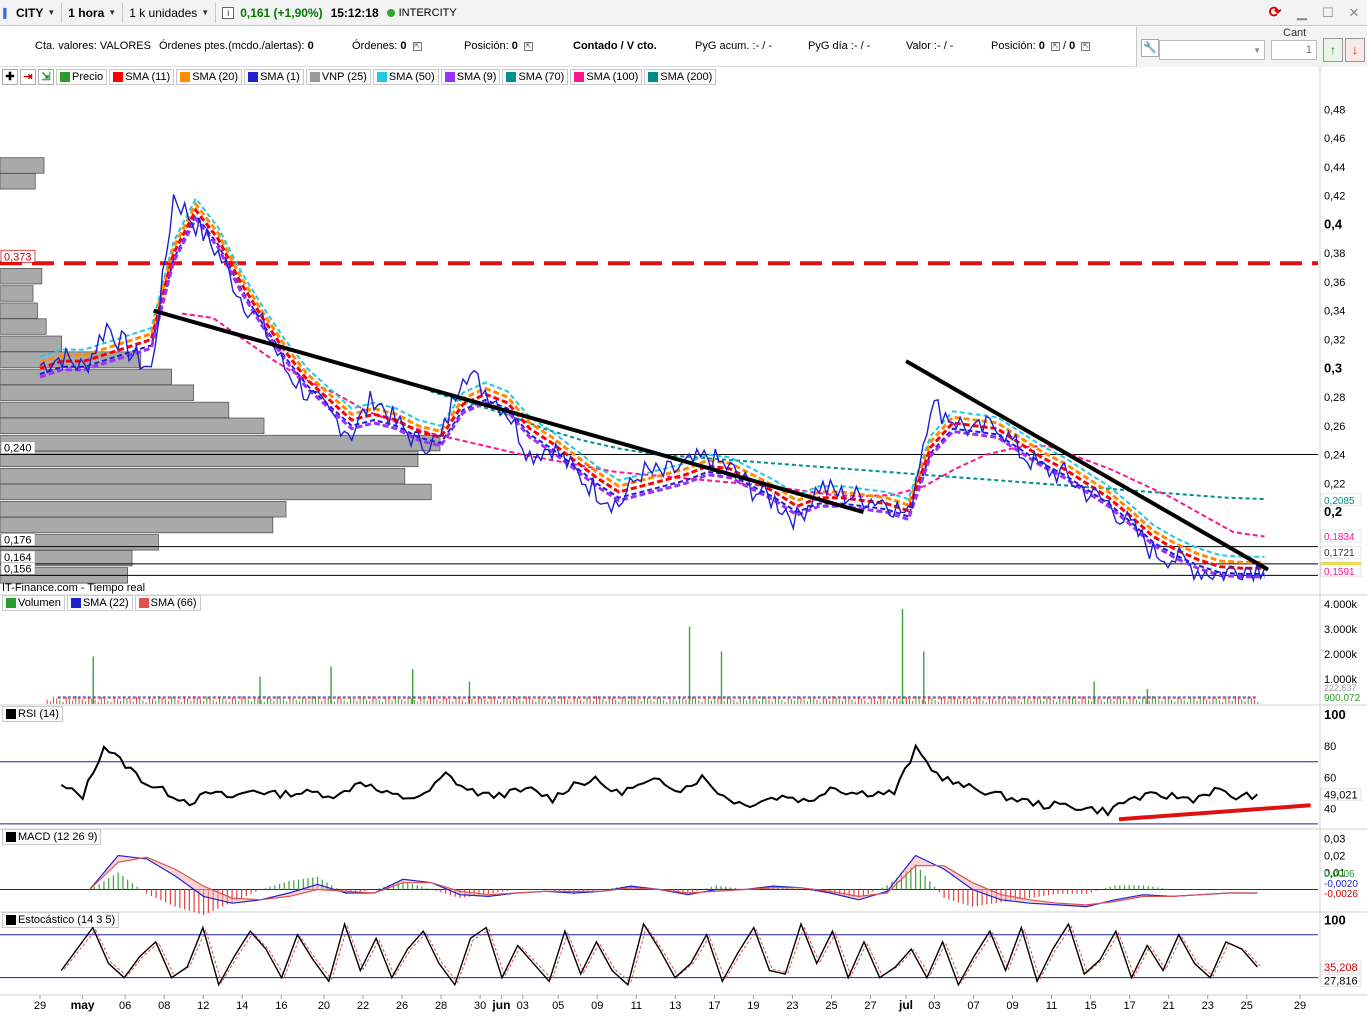 The image size is (1367, 1019). I want to click on x-axis-tick: 19, so click(753, 1006).